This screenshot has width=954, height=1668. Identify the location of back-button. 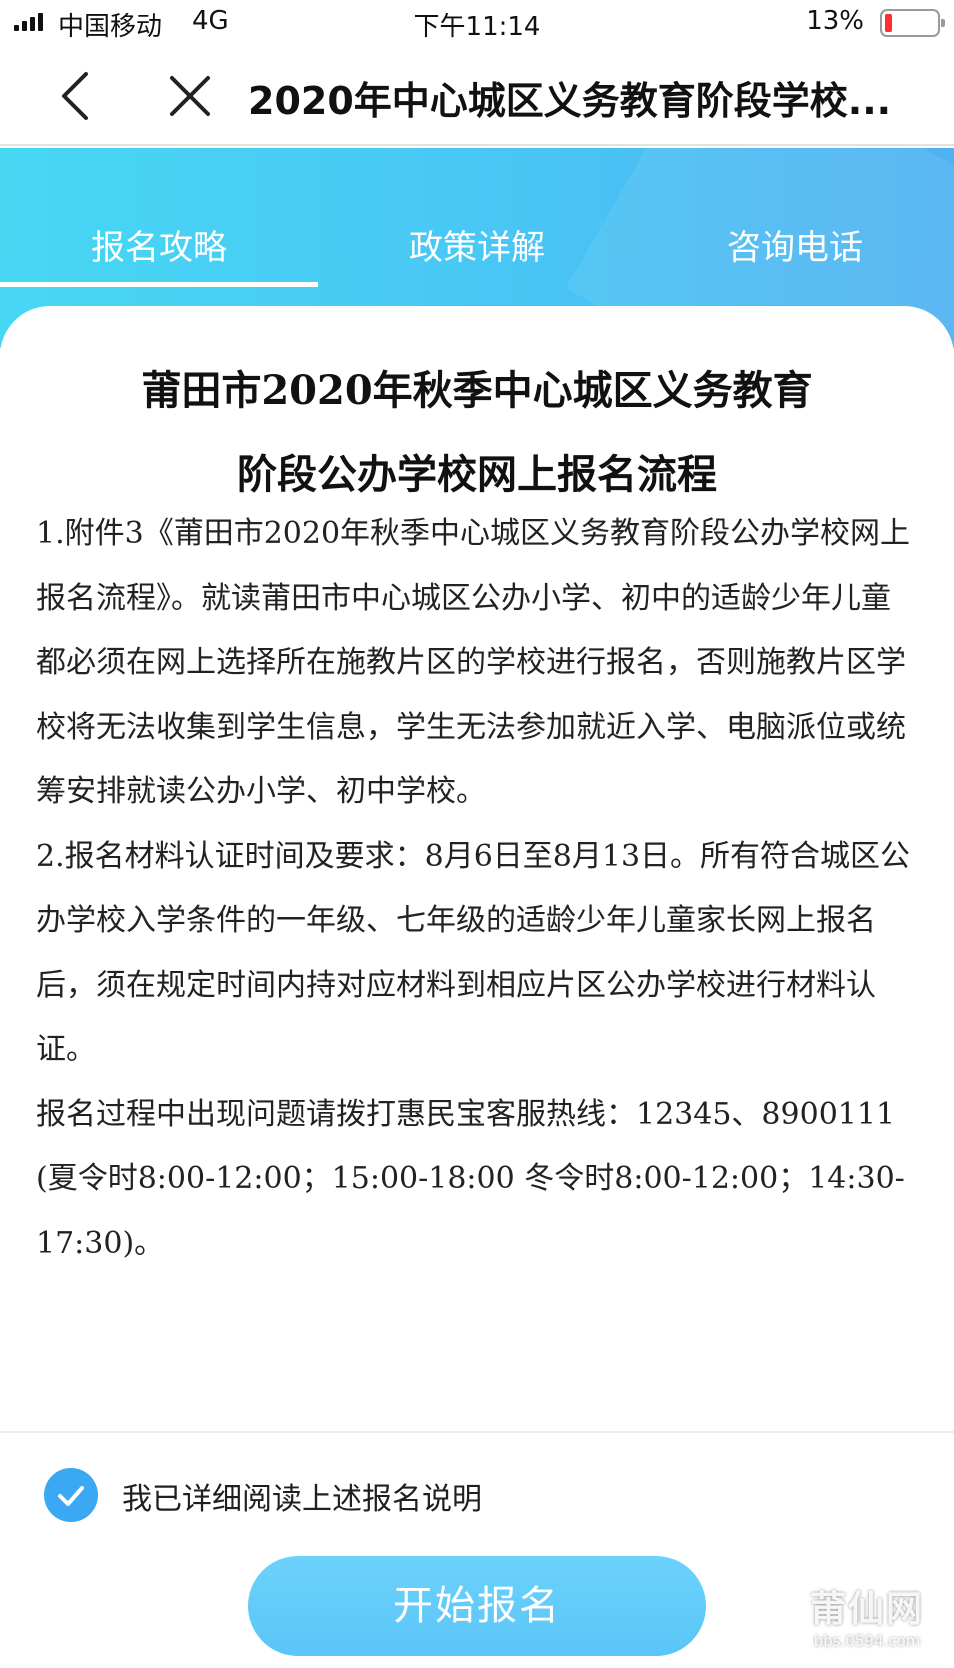
(80, 96).